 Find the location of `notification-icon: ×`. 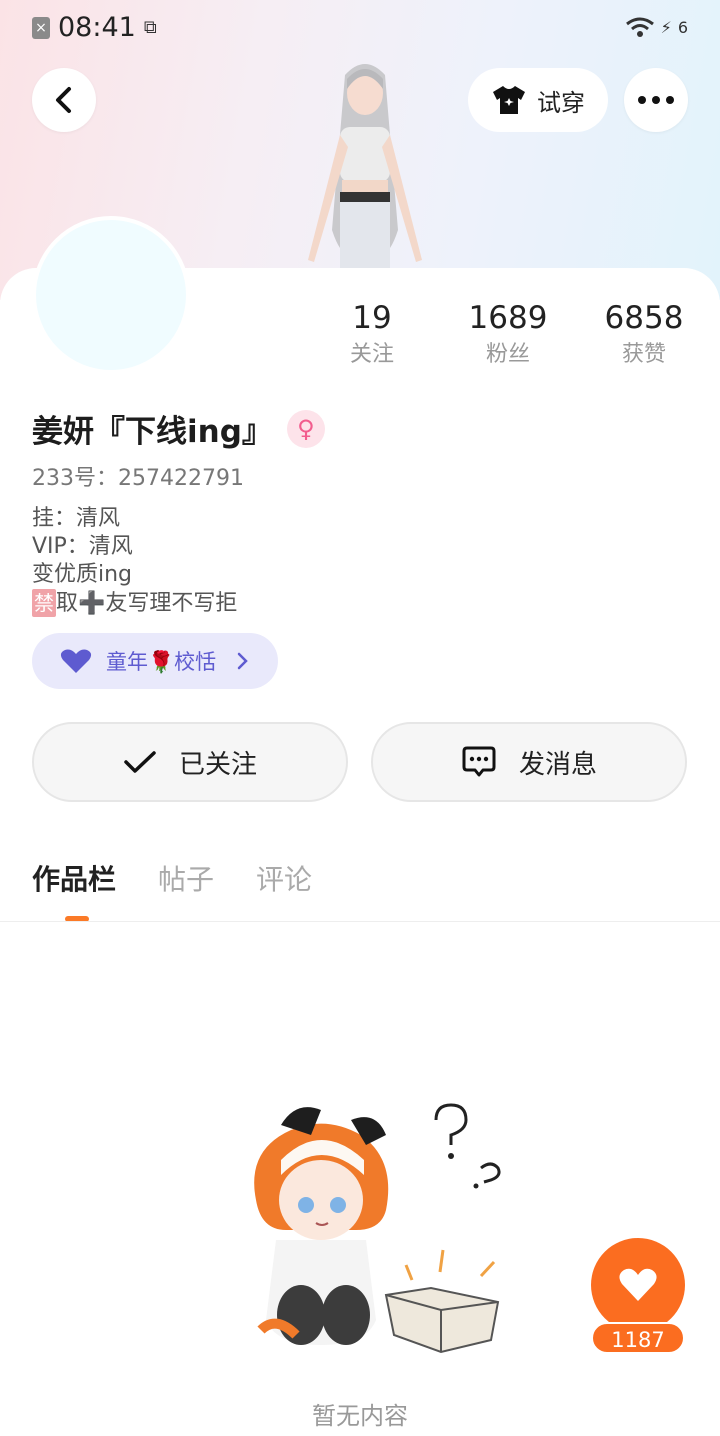

notification-icon: × is located at coordinates (41, 27).